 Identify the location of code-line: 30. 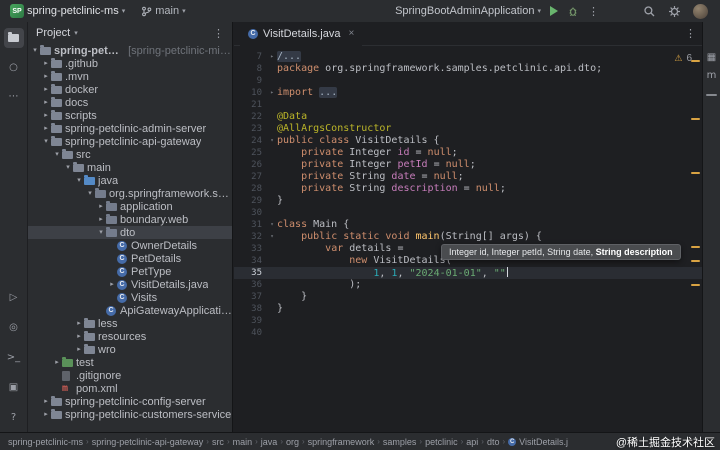
(468, 213).